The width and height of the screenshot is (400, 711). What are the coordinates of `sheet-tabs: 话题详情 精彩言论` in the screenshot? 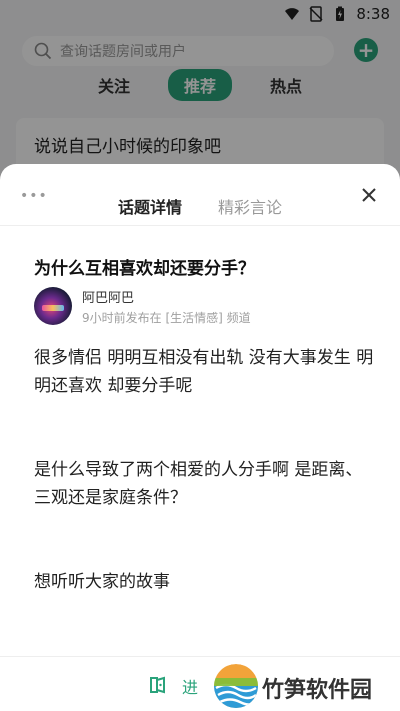 It's located at (200, 206).